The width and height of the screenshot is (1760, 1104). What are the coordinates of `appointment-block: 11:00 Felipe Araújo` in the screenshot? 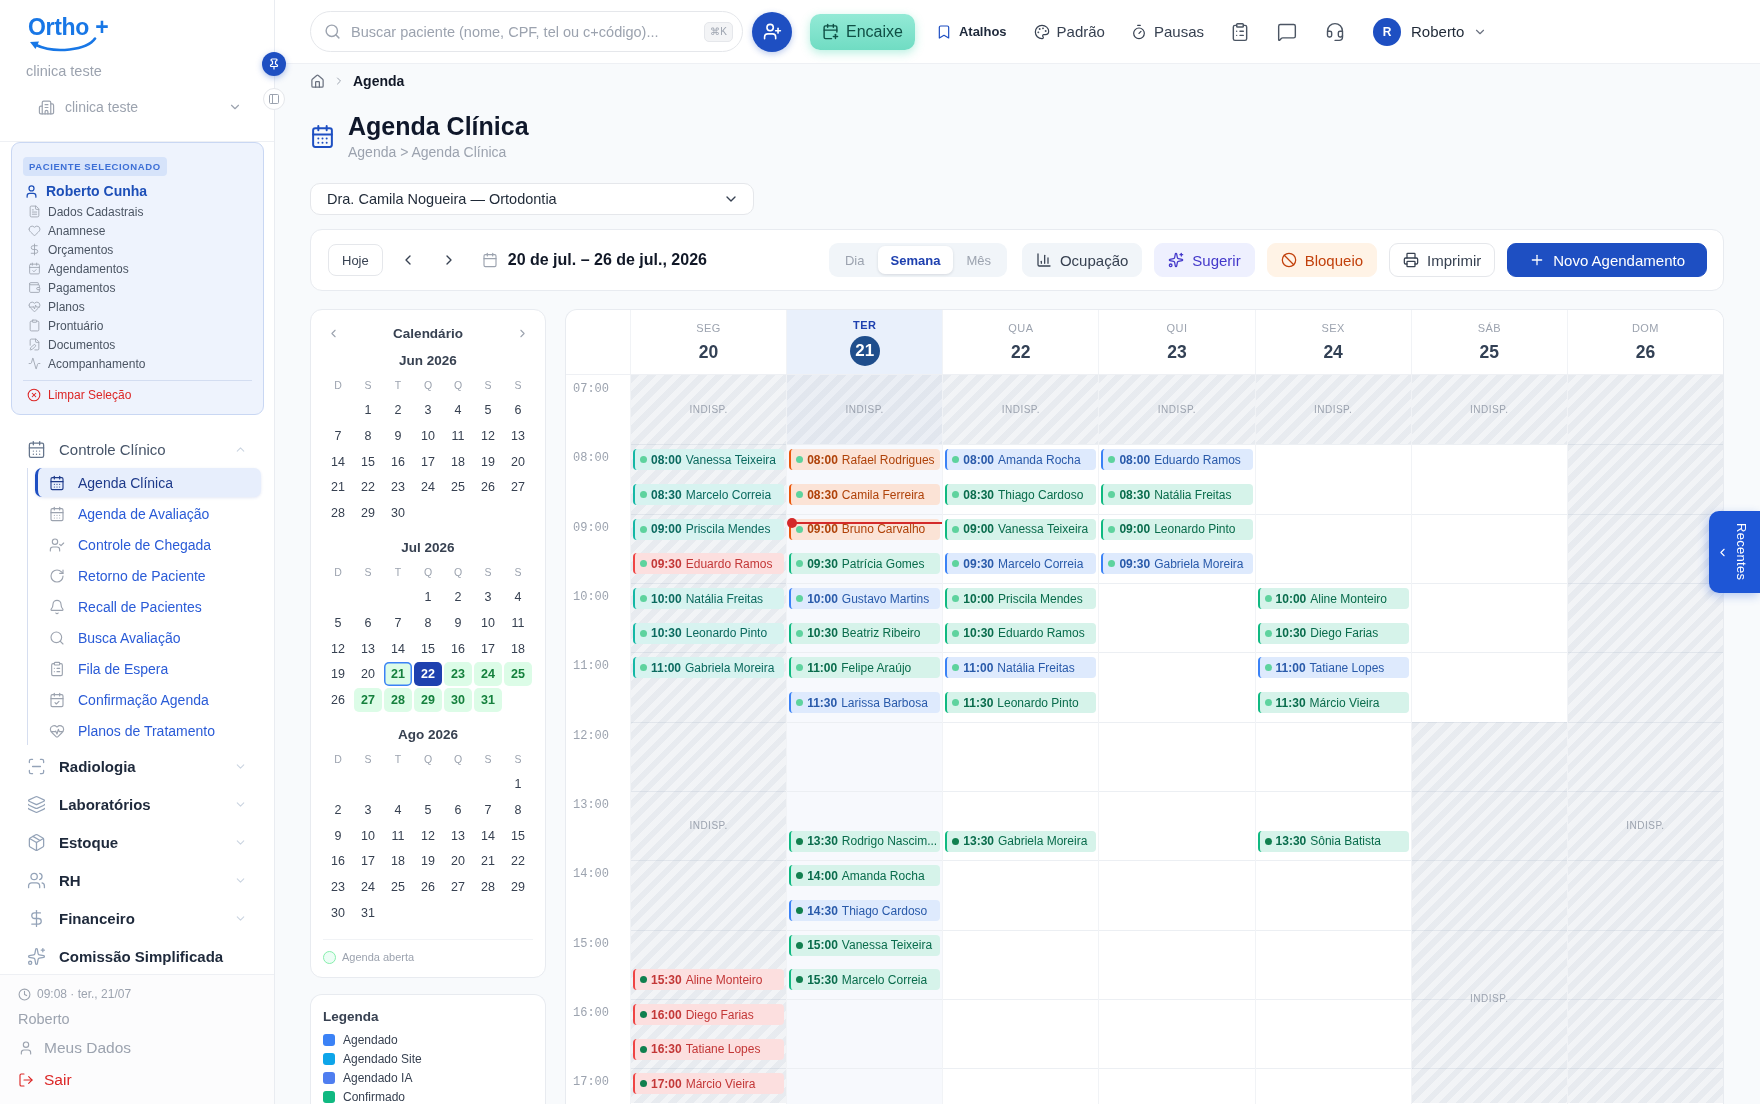 It's located at (865, 668).